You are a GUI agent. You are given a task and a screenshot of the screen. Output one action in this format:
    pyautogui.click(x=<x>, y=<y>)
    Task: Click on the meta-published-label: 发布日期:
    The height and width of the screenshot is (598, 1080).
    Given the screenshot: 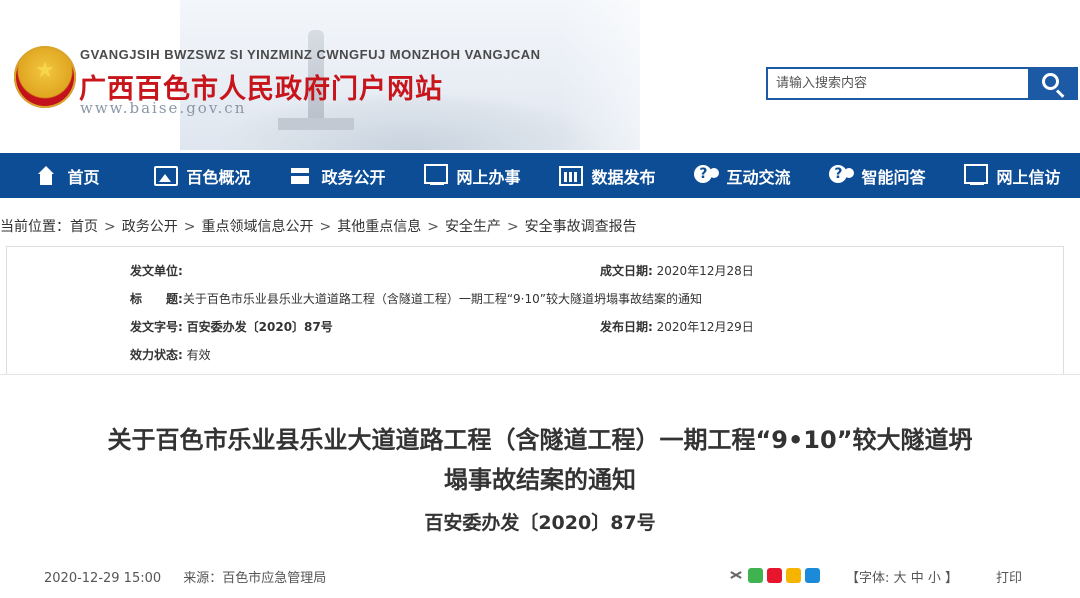 What is the action you would take?
    pyautogui.click(x=626, y=327)
    